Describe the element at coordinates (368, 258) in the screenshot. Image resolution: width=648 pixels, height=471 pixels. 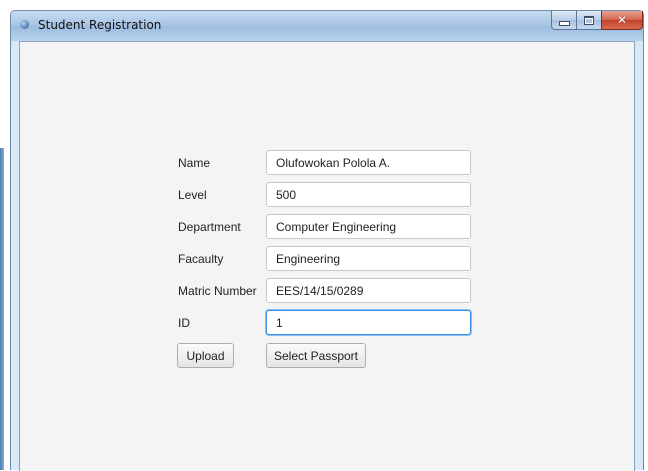
I see `faculty-field` at that location.